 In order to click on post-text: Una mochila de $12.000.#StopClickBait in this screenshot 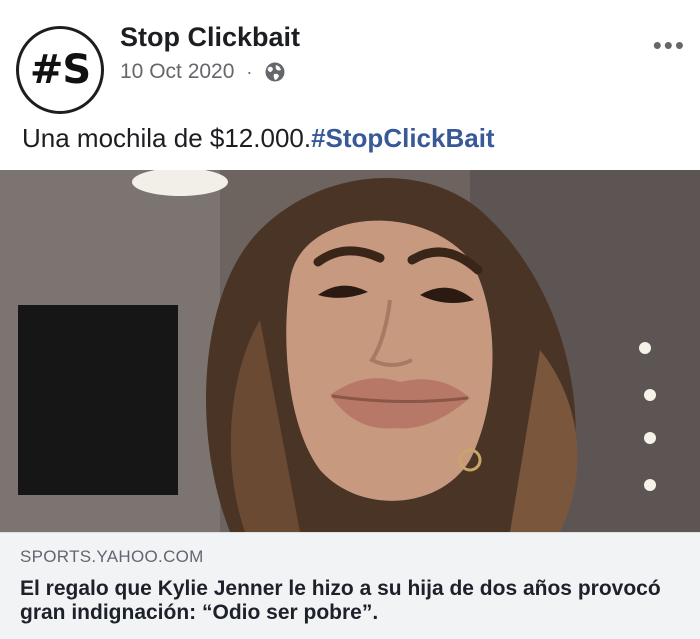, I will do `click(258, 138)`.